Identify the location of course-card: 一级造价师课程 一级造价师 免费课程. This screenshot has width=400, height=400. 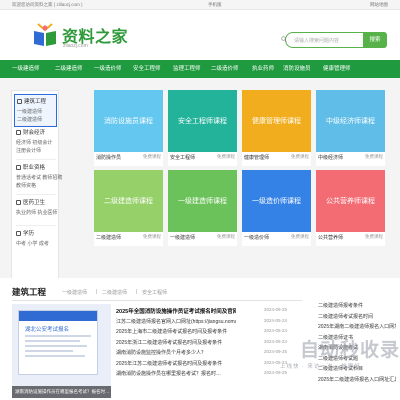
(276, 208).